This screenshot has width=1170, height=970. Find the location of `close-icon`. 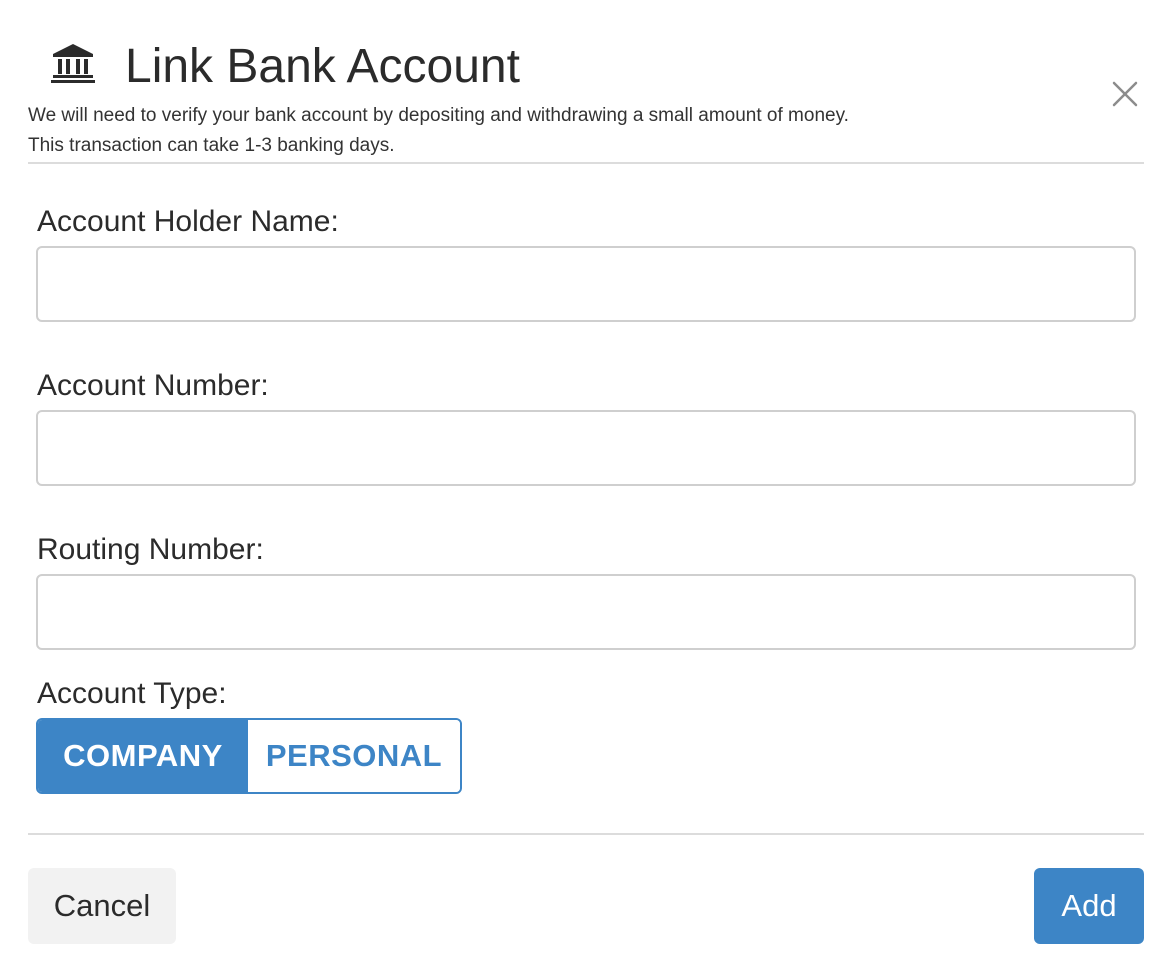

close-icon is located at coordinates (1125, 96).